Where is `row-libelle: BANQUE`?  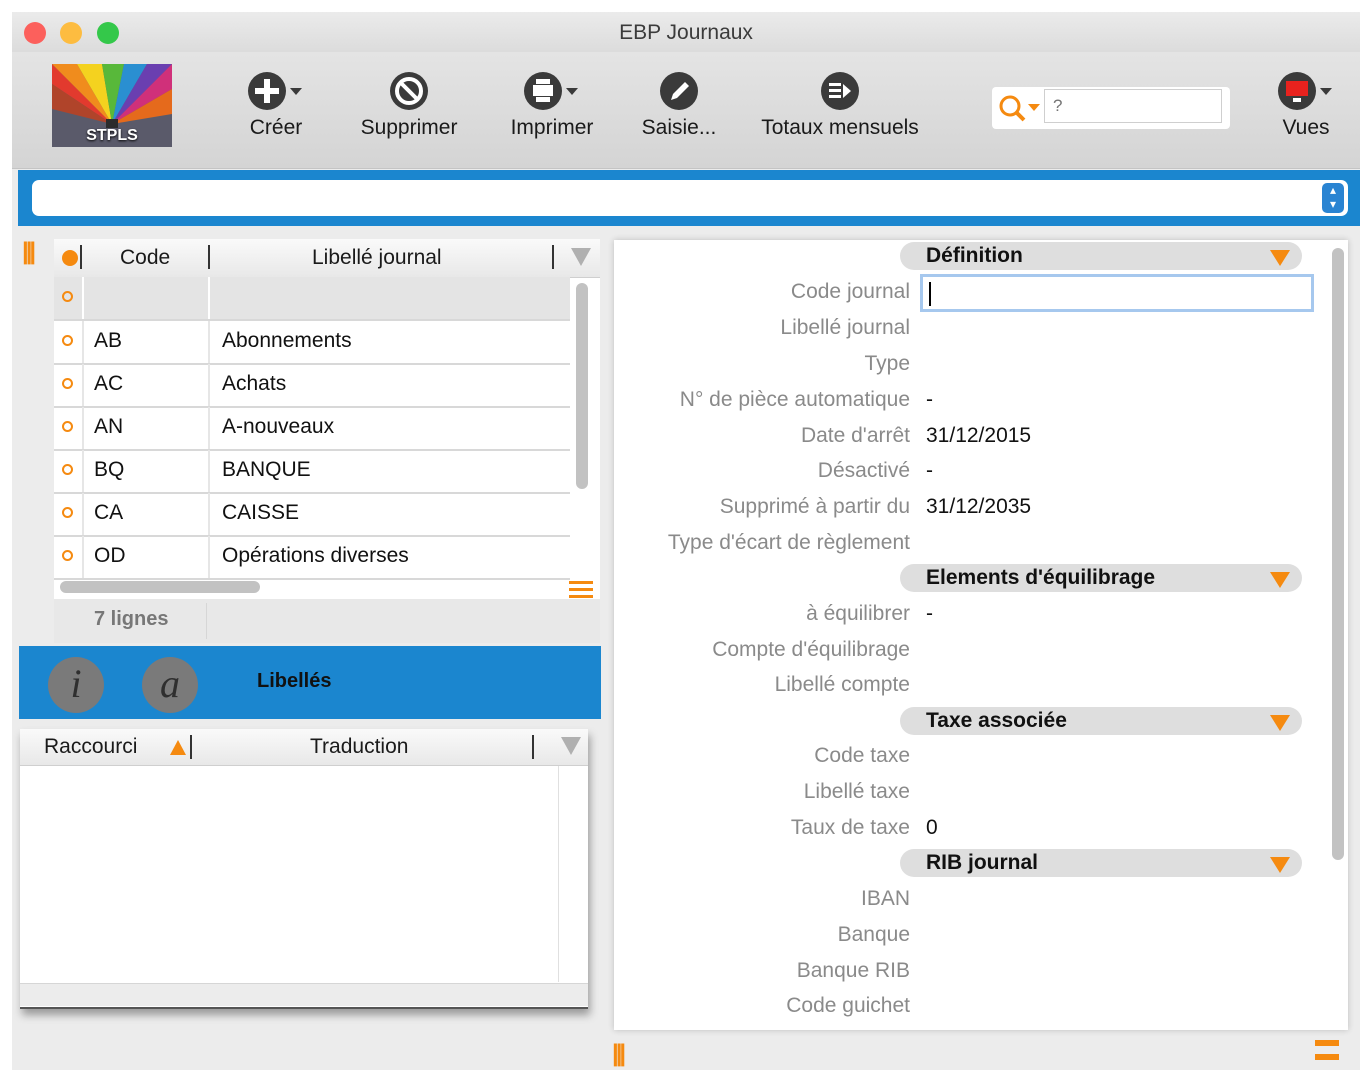
row-libelle: BANQUE is located at coordinates (266, 469).